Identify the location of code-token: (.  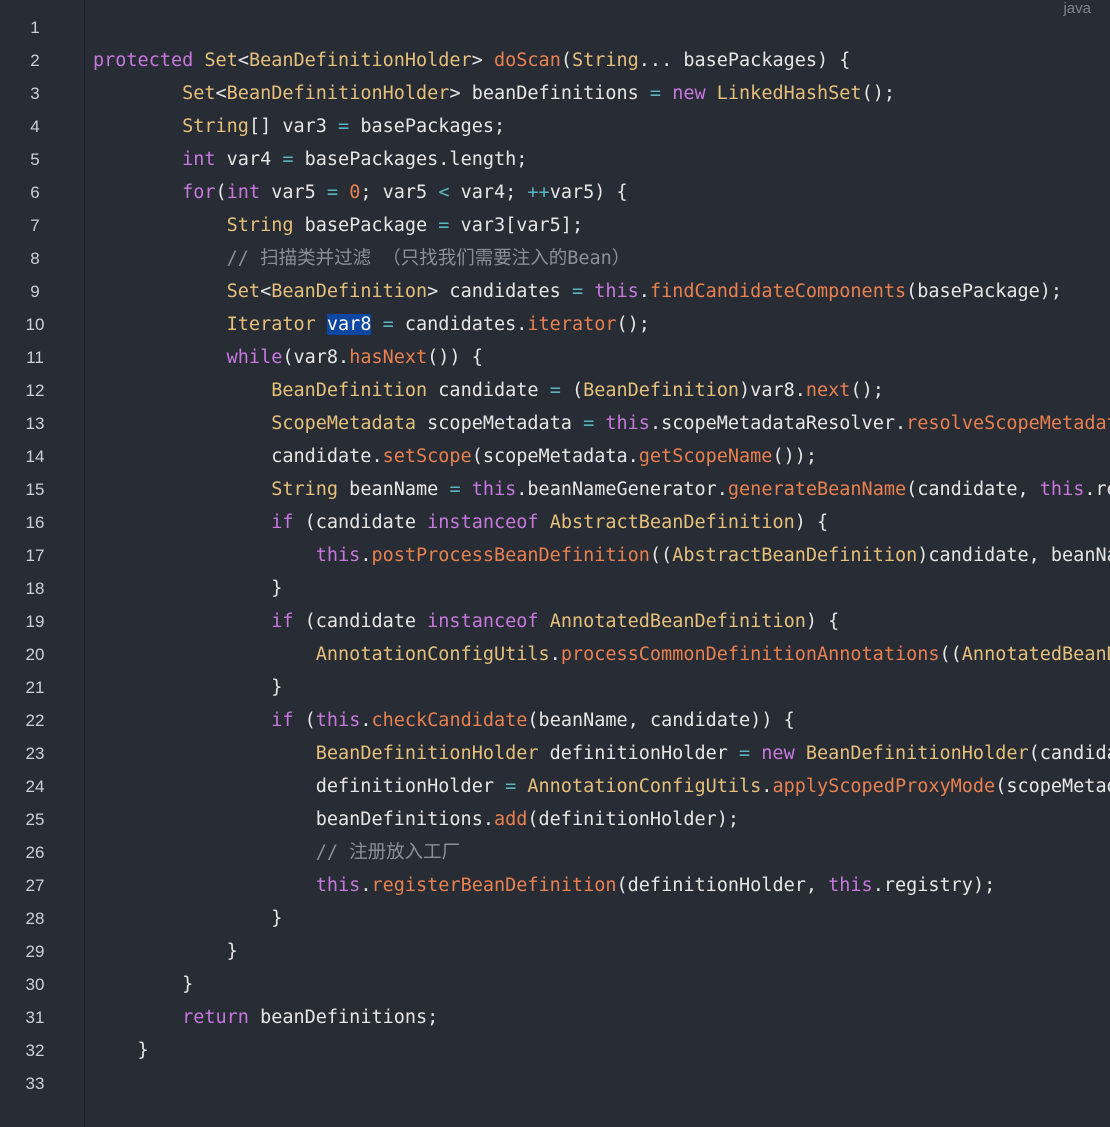
(304, 720).